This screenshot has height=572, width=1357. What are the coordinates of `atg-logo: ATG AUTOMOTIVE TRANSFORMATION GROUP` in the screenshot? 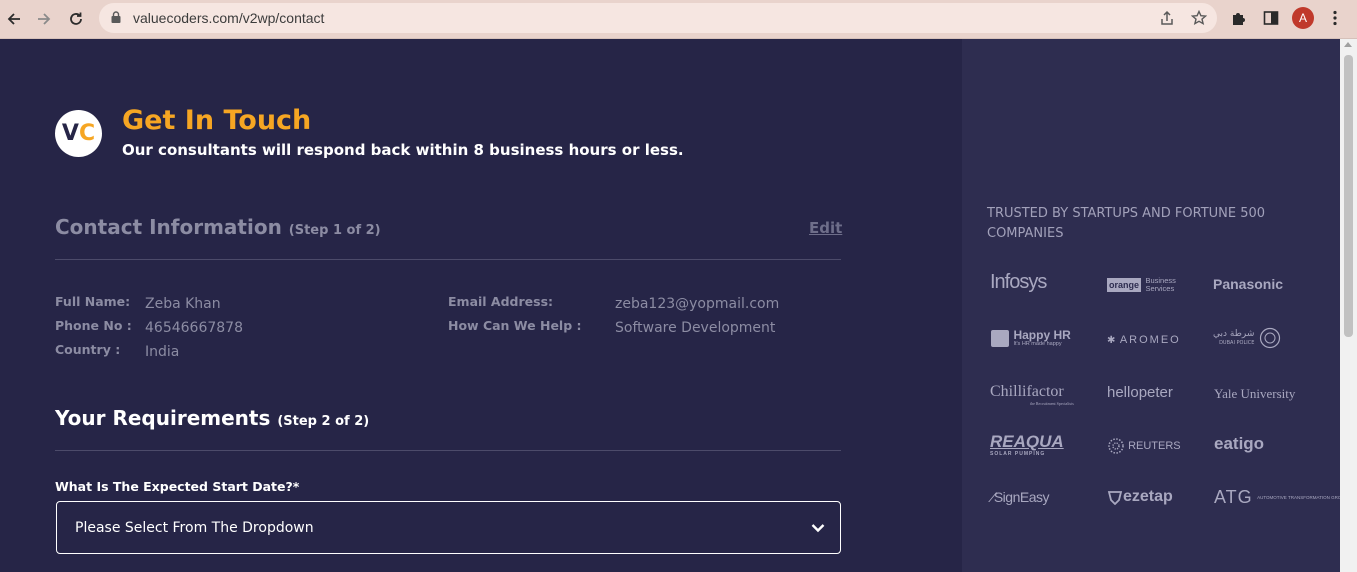 It's located at (1281, 497).